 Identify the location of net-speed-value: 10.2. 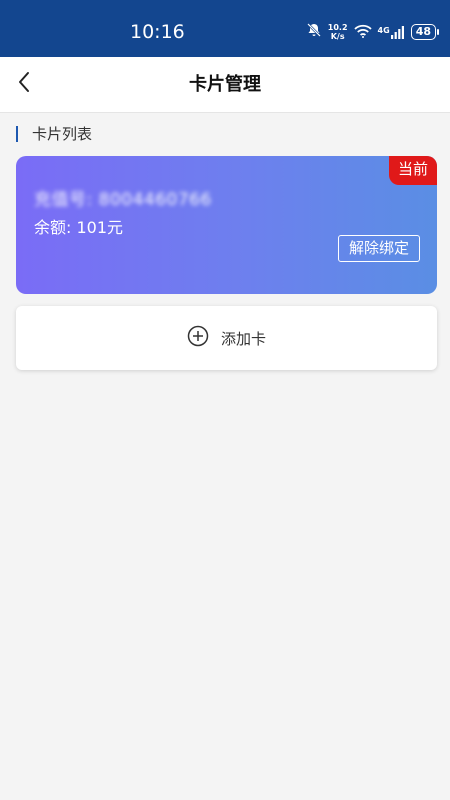
(337, 27).